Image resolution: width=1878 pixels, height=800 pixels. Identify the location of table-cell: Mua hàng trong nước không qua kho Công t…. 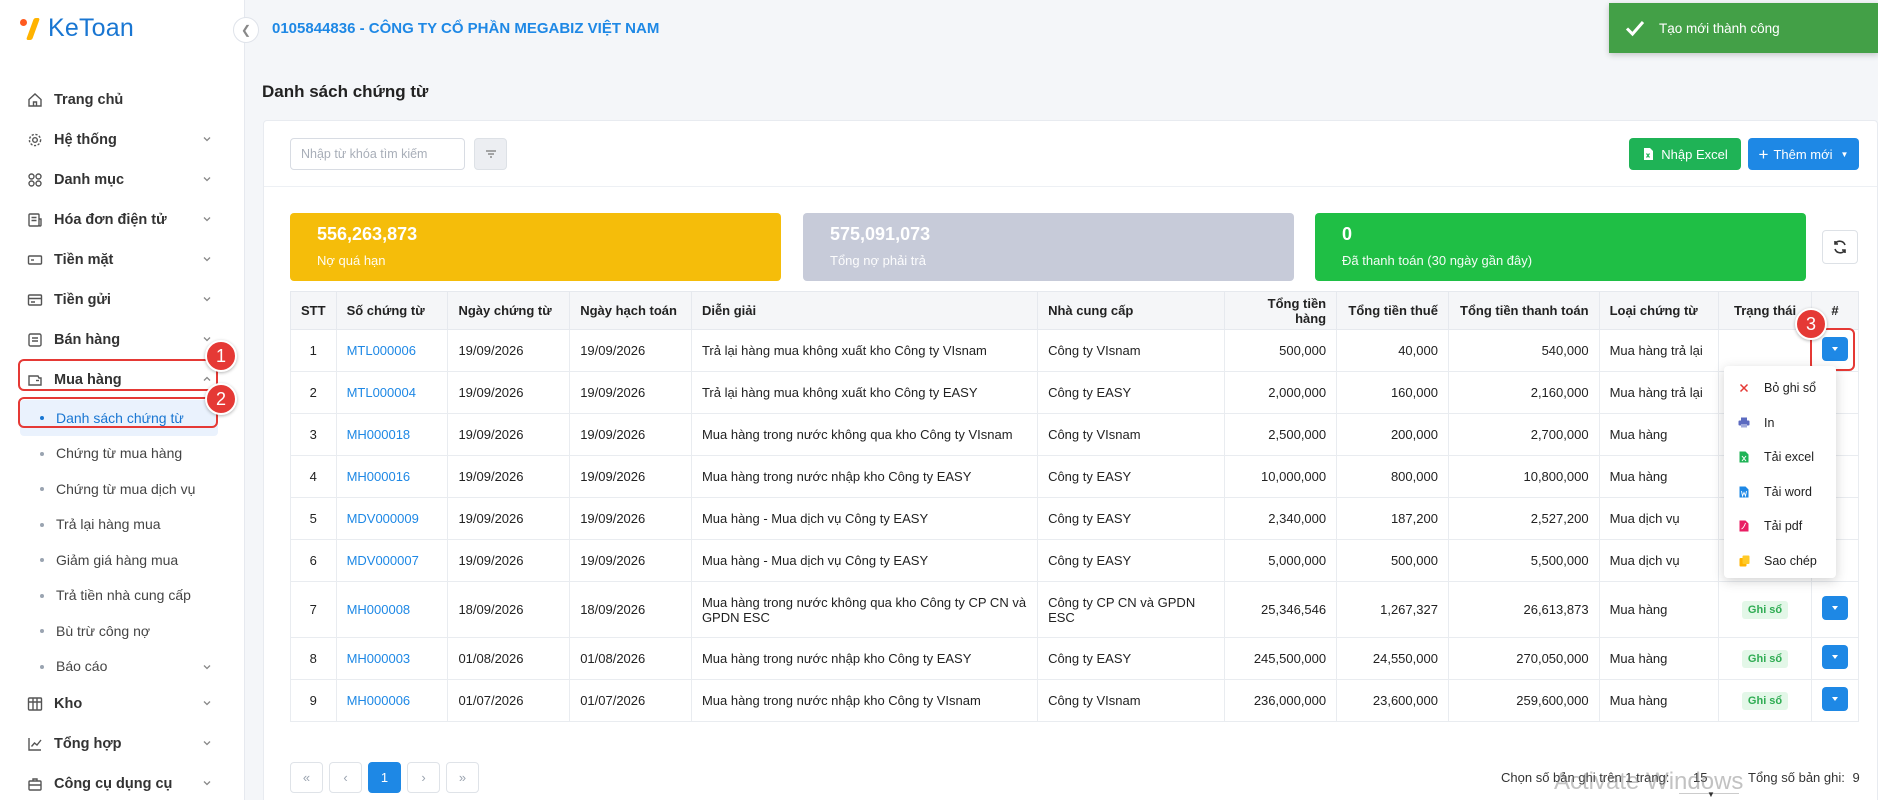
(864, 609).